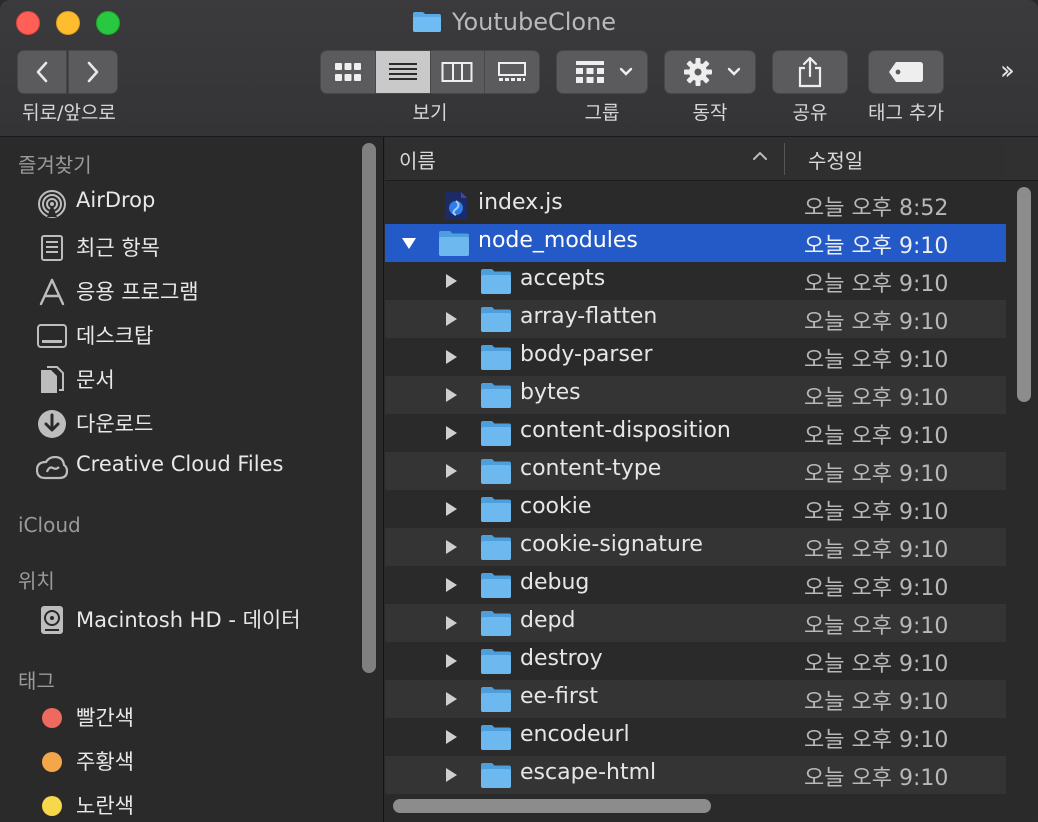 The height and width of the screenshot is (822, 1038). I want to click on chevron-right-icon, so click(93, 72).